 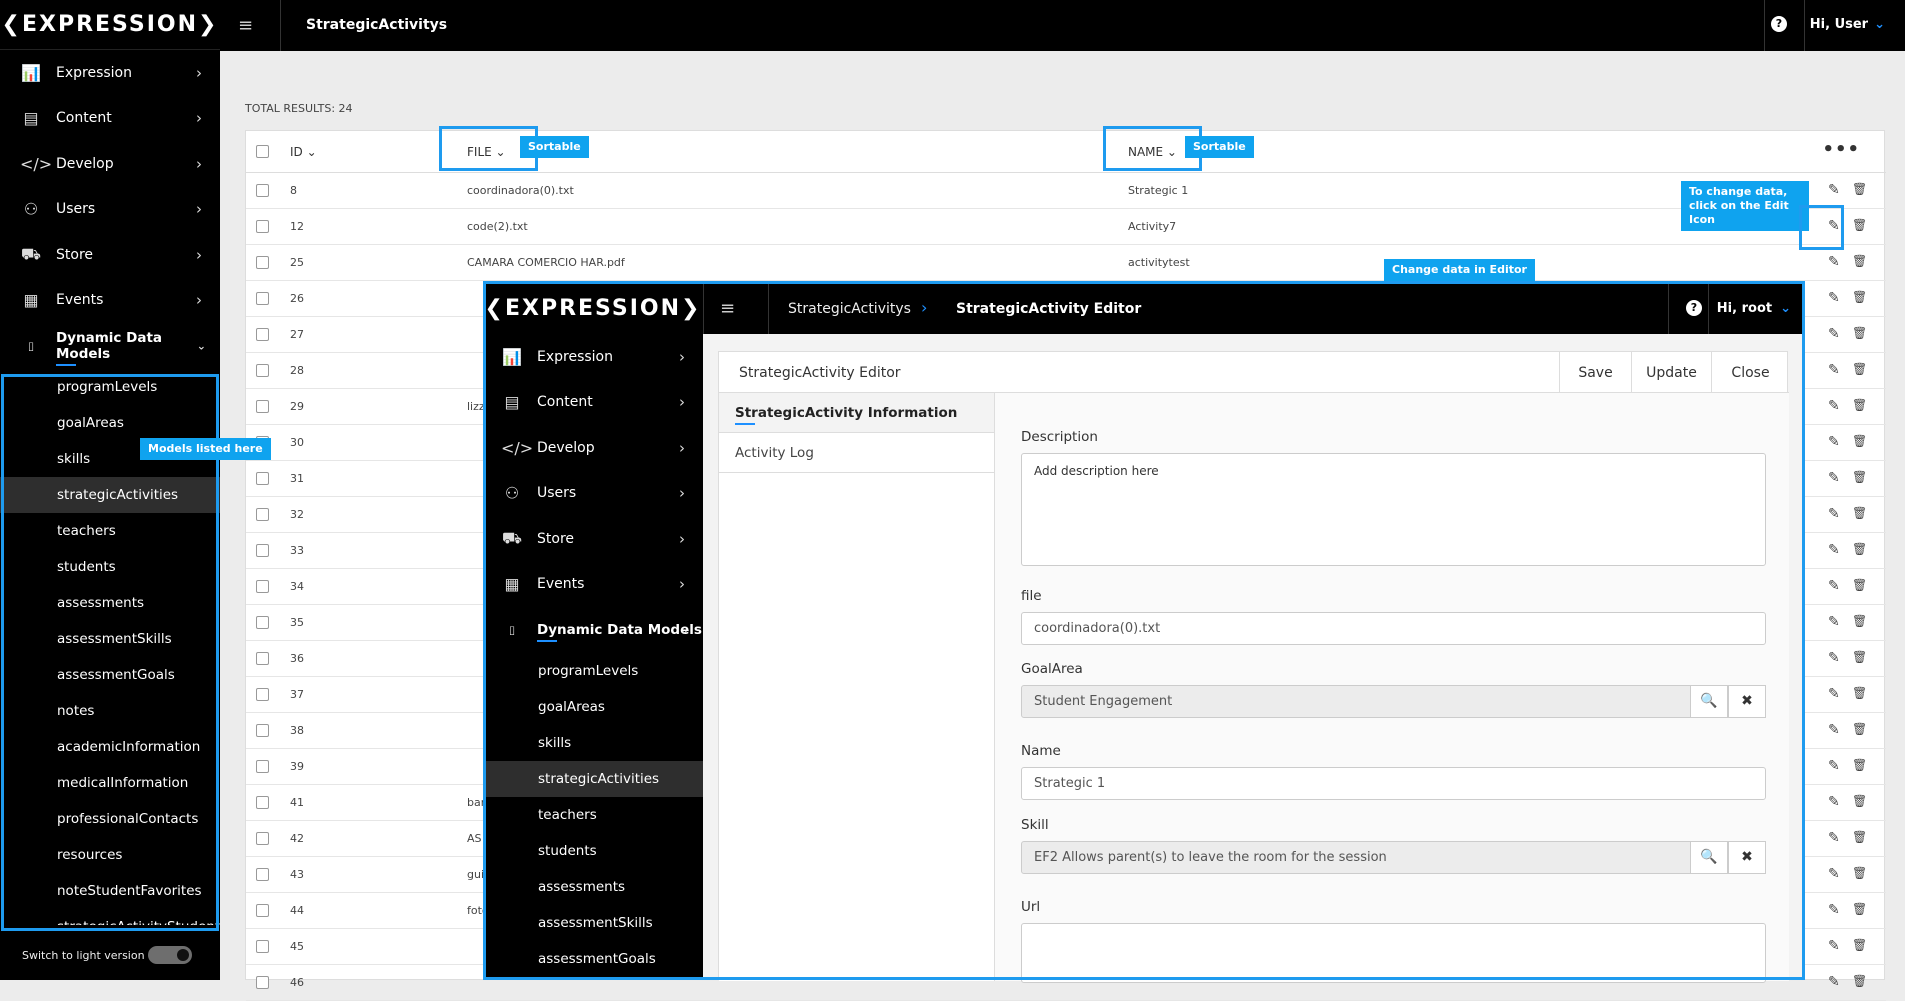 I want to click on sidebar-item-expression: 📊 Expression ›, so click(x=110, y=73).